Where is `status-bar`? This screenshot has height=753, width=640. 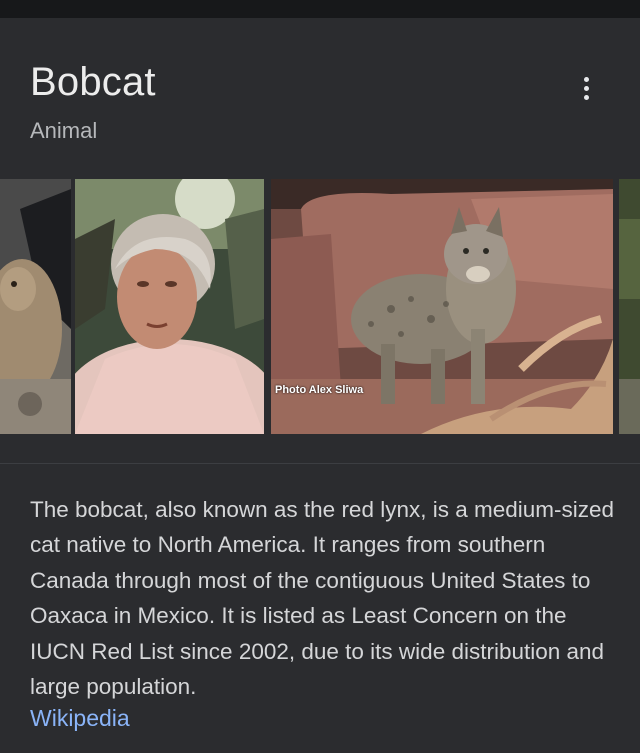
status-bar is located at coordinates (320, 9).